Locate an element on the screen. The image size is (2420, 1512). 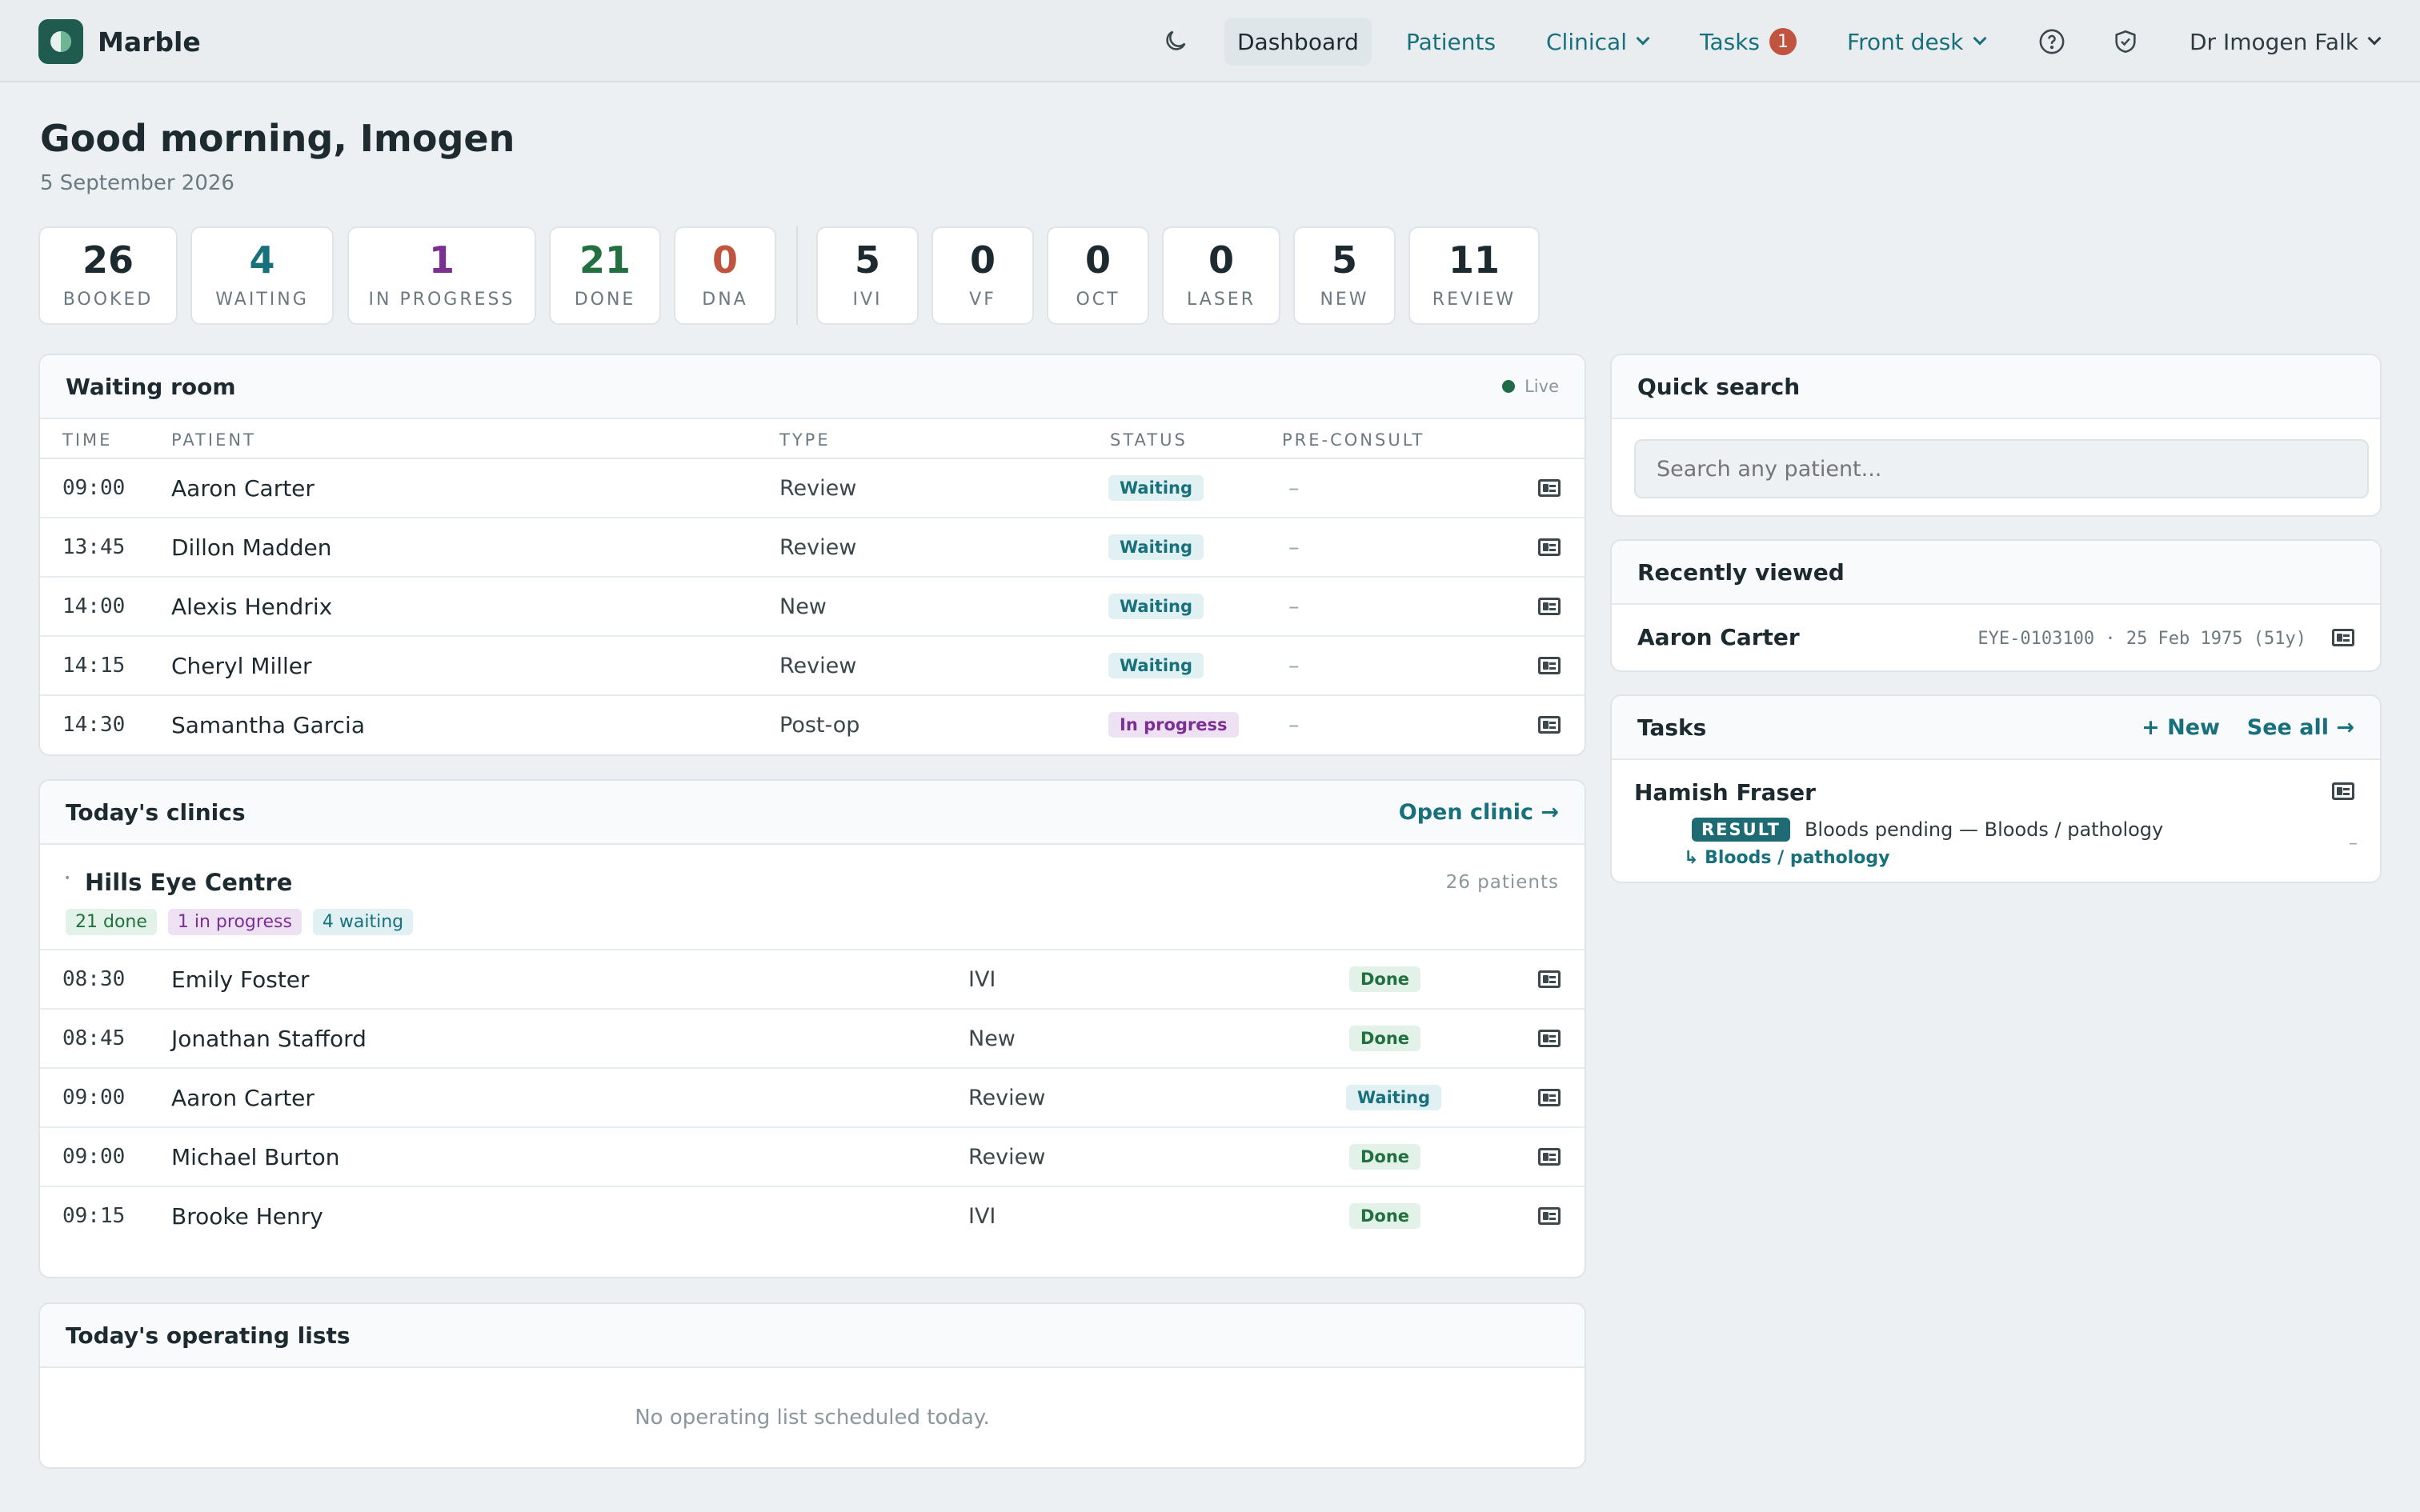
stat-label: Laser is located at coordinates (1221, 300).